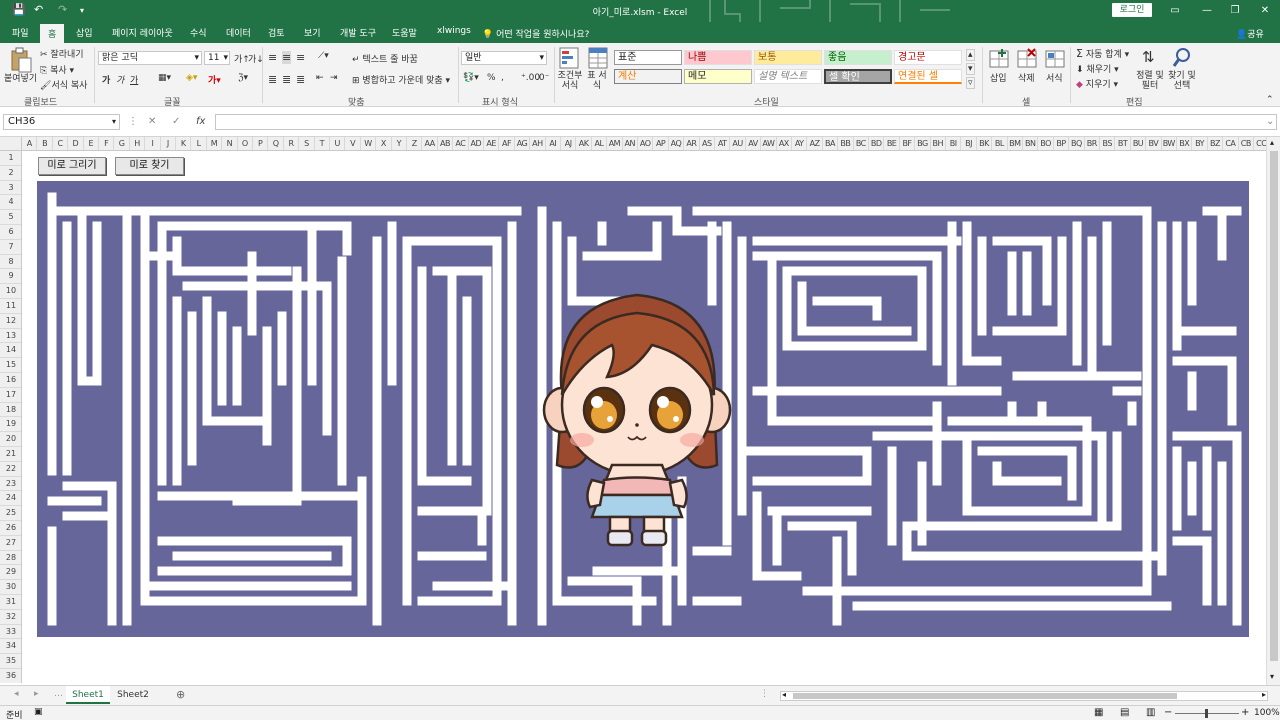 Image resolution: width=1280 pixels, height=720 pixels. I want to click on column-header: CA, so click(1231, 143).